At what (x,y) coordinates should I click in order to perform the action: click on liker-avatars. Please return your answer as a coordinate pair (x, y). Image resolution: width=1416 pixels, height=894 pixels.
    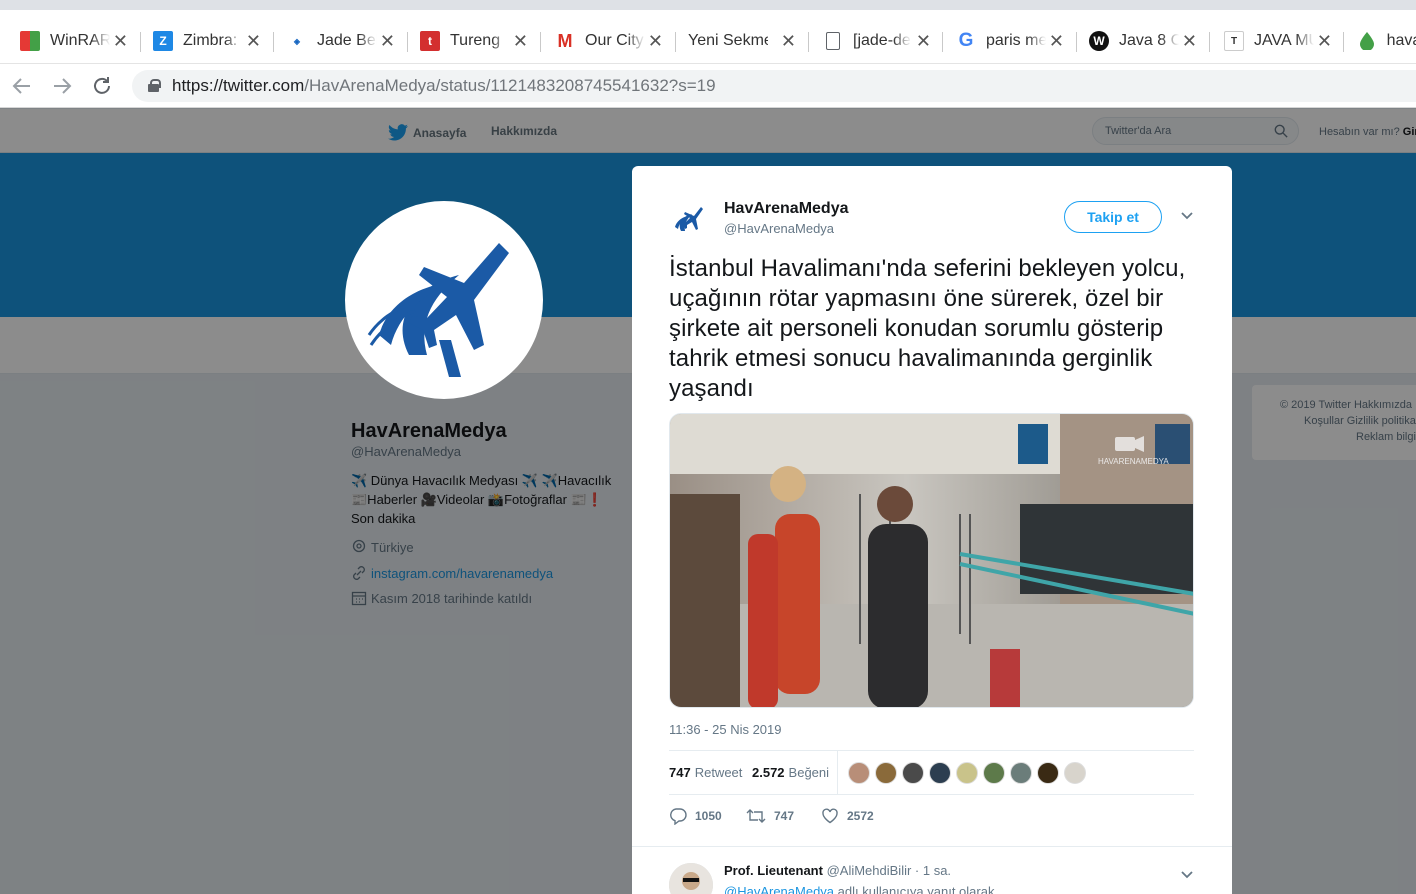
    Looking at the image, I should click on (969, 773).